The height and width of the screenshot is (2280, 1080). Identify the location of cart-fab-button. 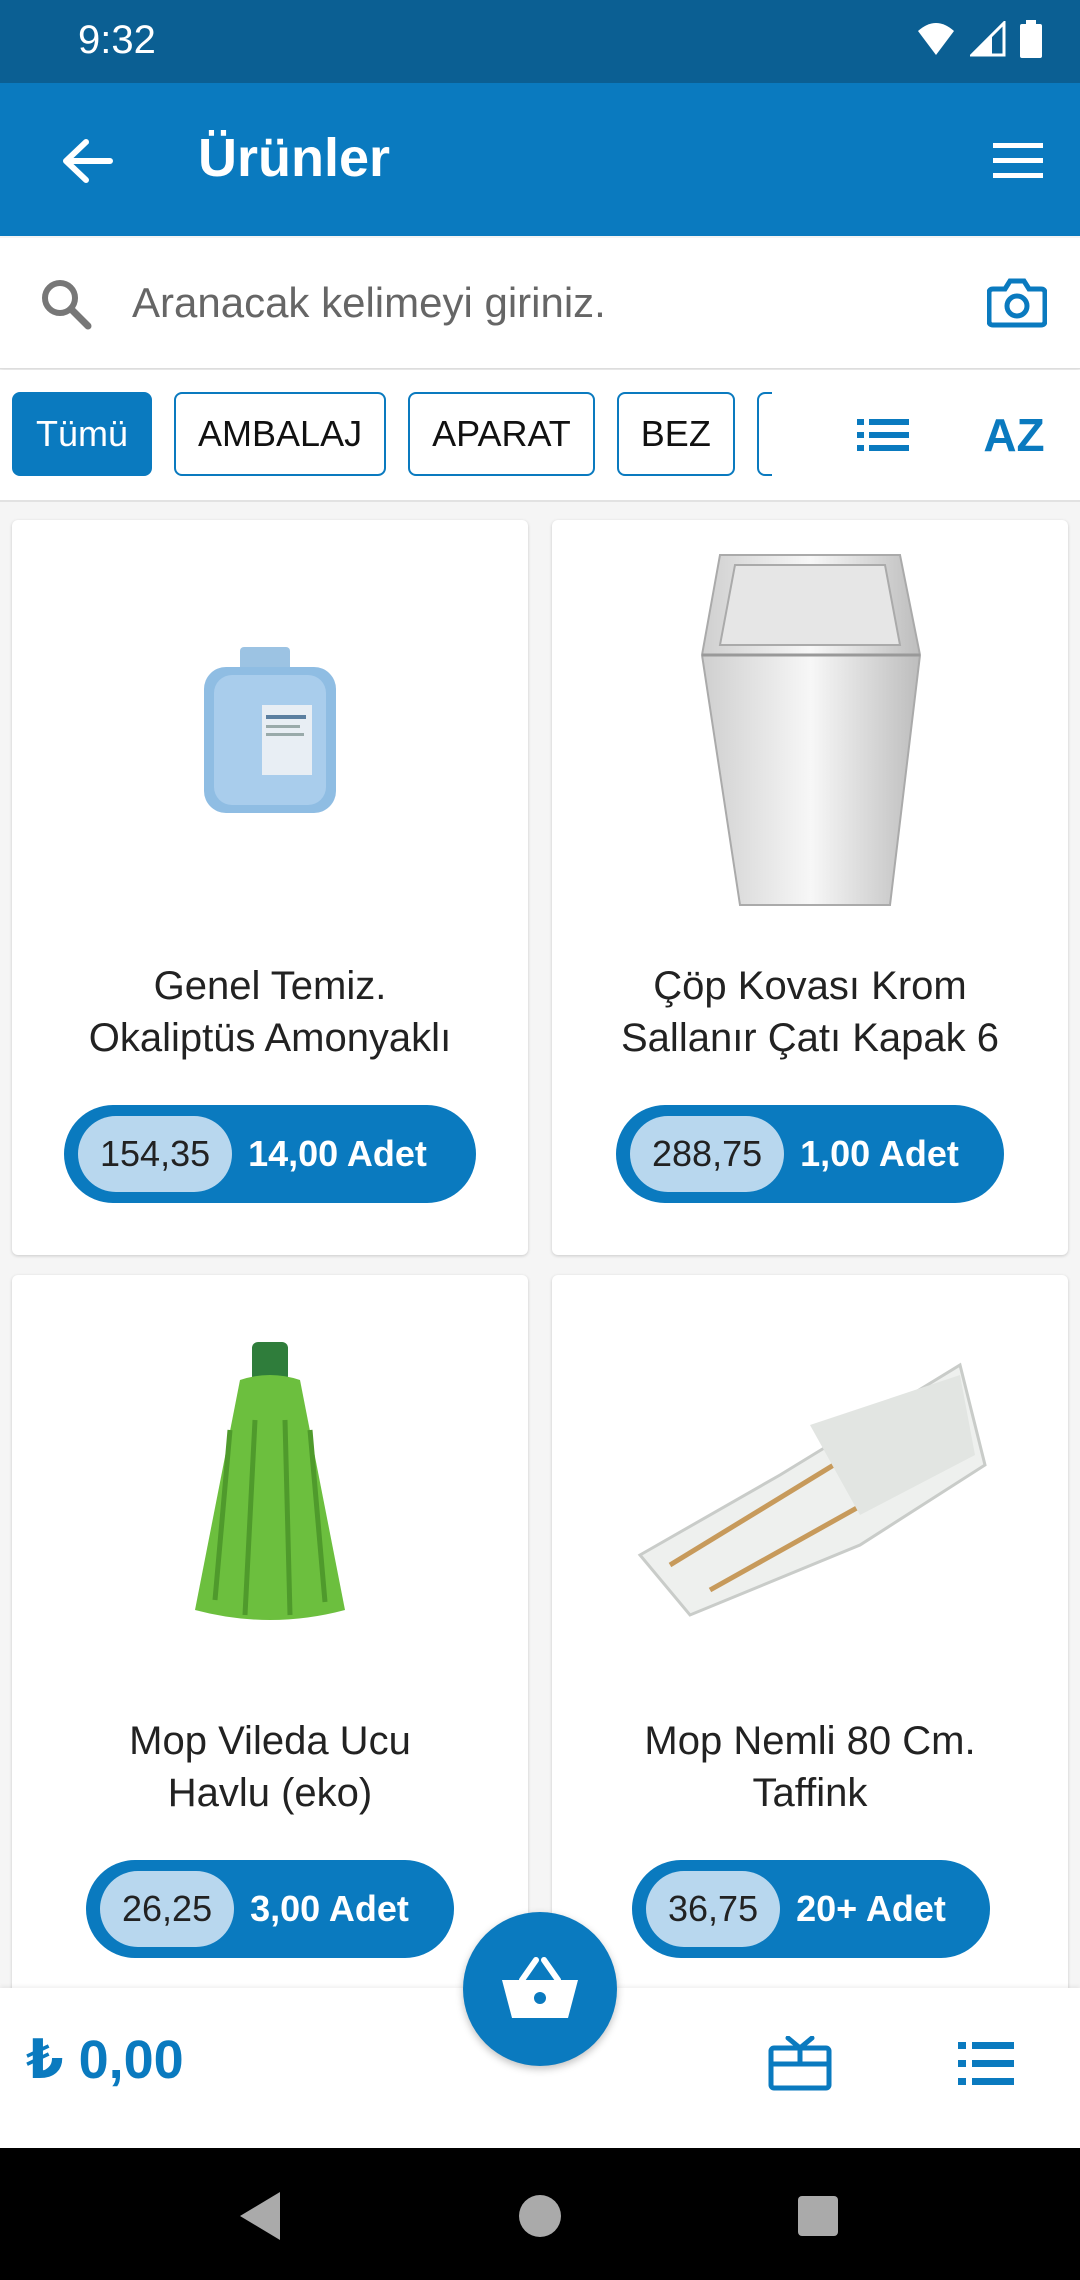
(540, 1989).